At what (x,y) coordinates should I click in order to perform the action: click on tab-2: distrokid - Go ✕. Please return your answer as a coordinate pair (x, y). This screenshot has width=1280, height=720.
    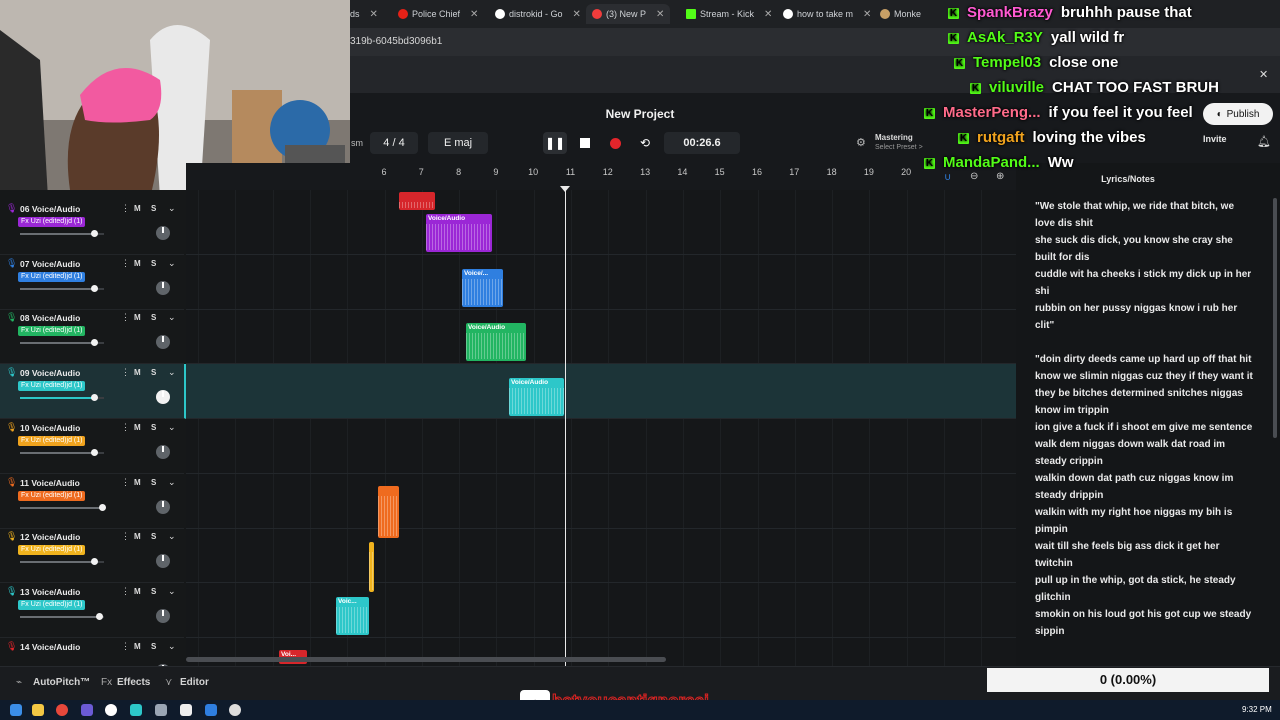
    Looking at the image, I should click on (538, 14).